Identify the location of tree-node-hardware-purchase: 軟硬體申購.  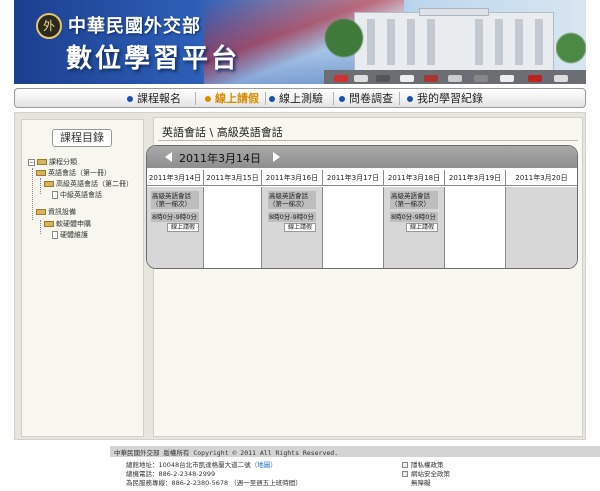
(67, 224).